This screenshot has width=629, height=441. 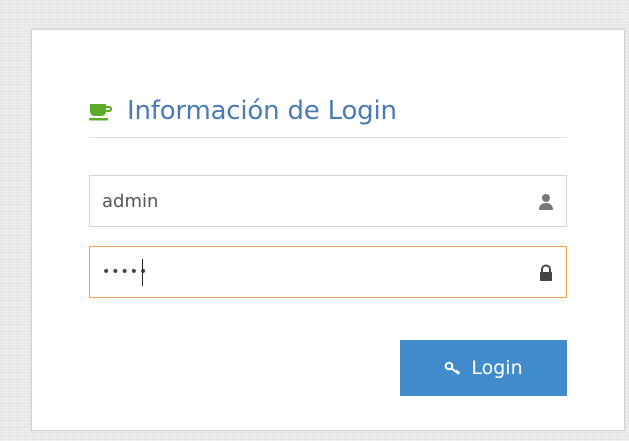 I want to click on password-input, so click(x=328, y=272).